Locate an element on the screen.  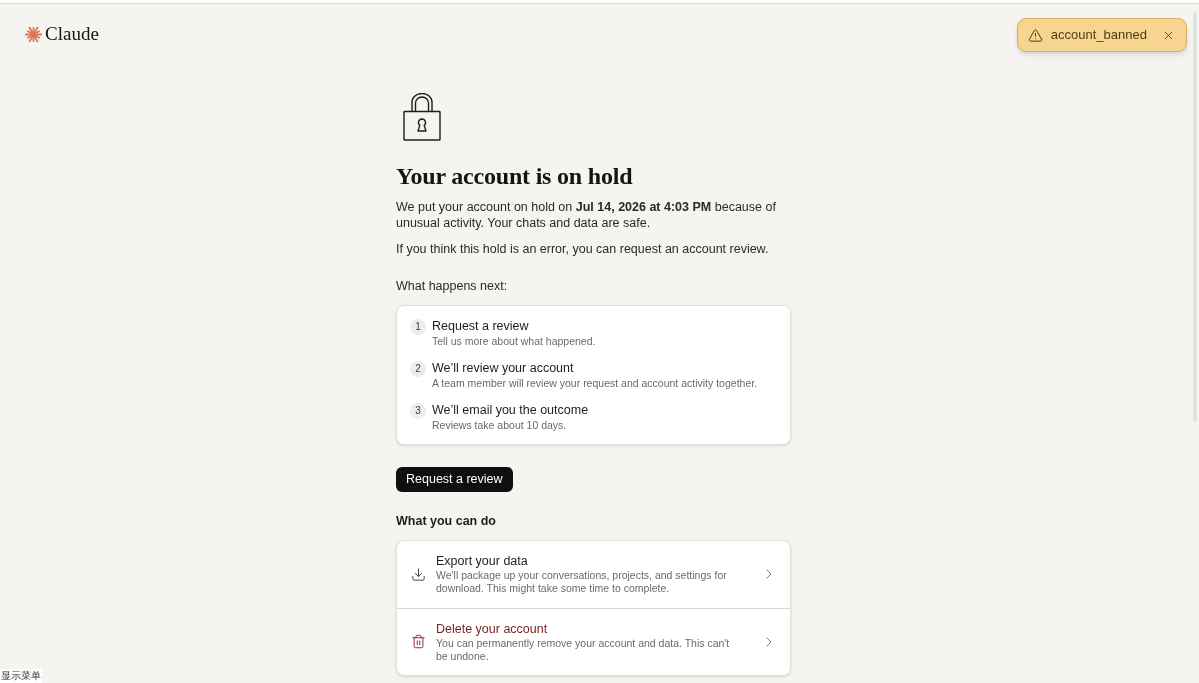
hold-message: We put your account on hold on Jul 14, 2026 at 4:03 PM because of unusual activity. Your chats and data are safe. is located at coordinates (586, 215).